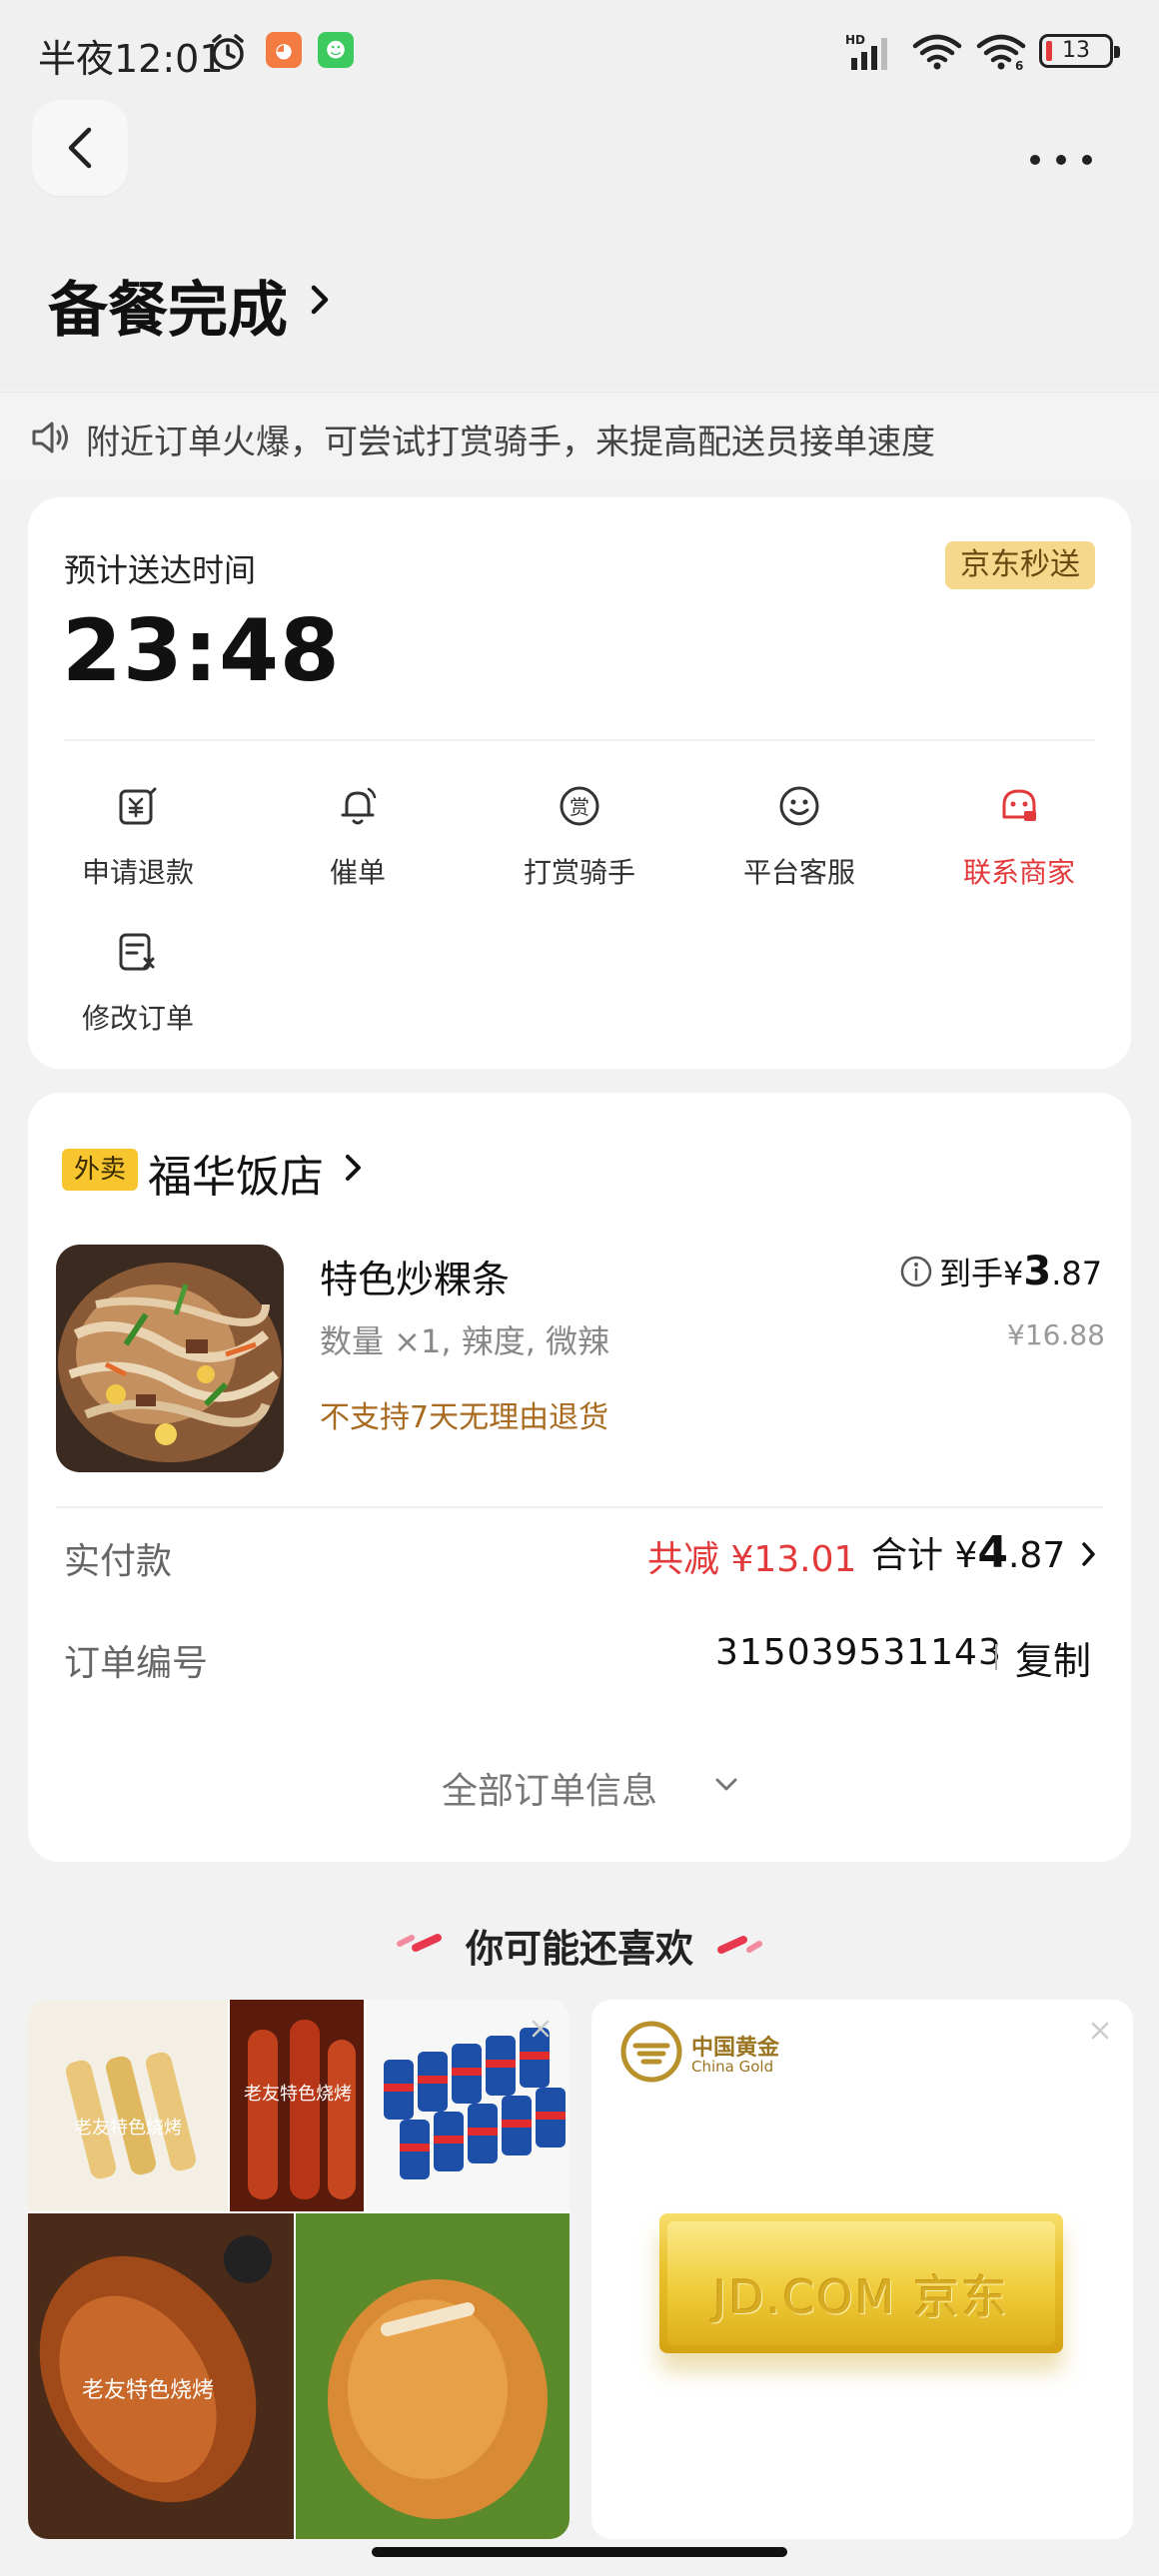 Image resolution: width=1159 pixels, height=2576 pixels. I want to click on refund-icon, so click(138, 806).